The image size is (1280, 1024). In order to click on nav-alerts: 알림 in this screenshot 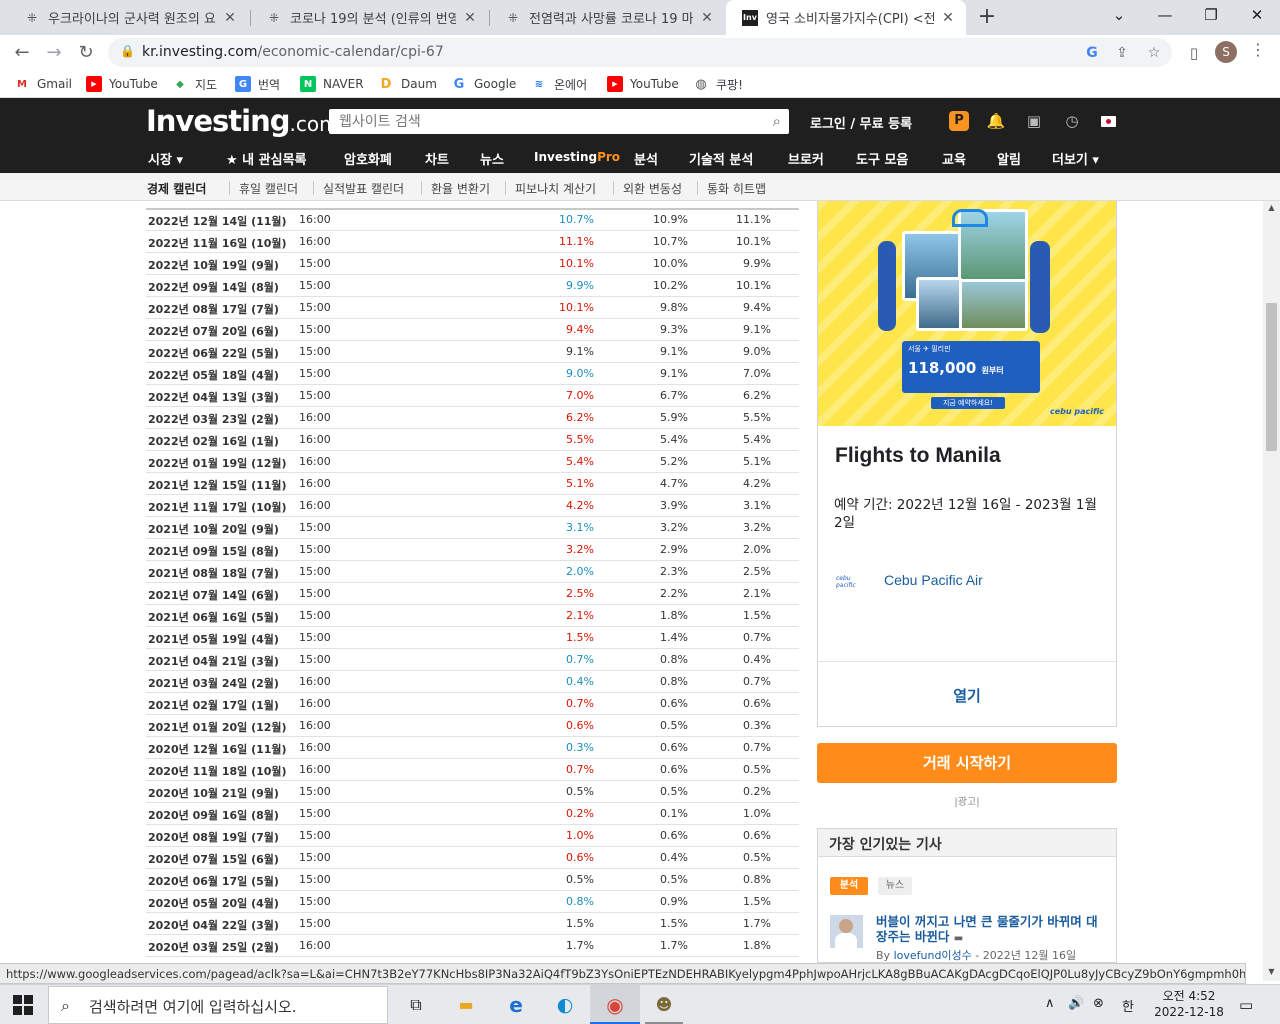, I will do `click(1009, 158)`.